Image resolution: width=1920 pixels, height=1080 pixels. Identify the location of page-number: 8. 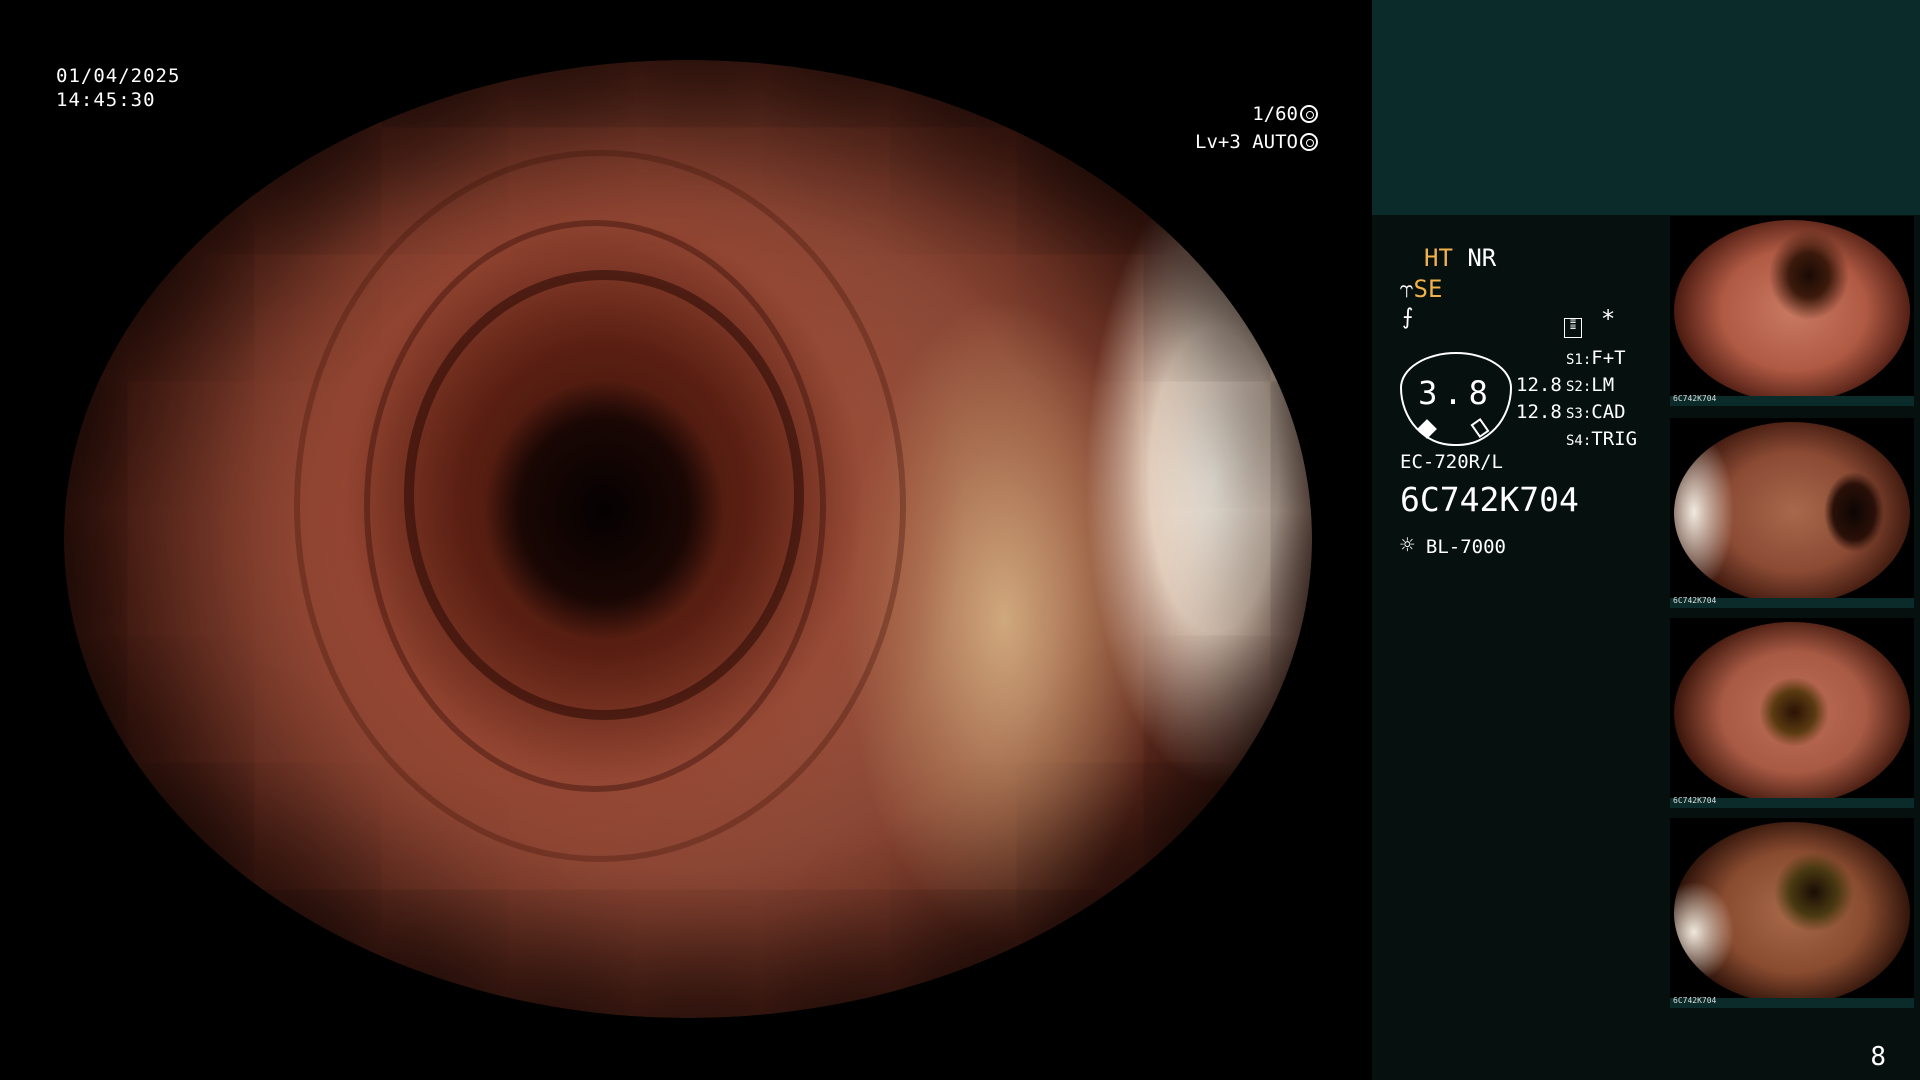
(1878, 1057).